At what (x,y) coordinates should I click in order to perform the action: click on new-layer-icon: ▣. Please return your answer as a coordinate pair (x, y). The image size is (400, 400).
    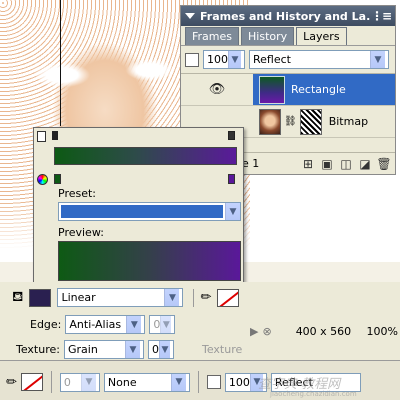
    Looking at the image, I should click on (327, 164).